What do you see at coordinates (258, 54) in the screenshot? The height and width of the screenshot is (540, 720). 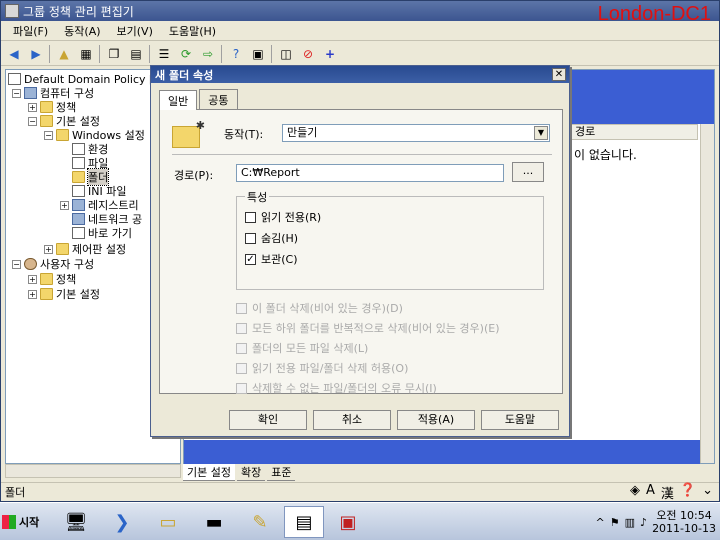 I see `properties-icon: ▣` at bounding box center [258, 54].